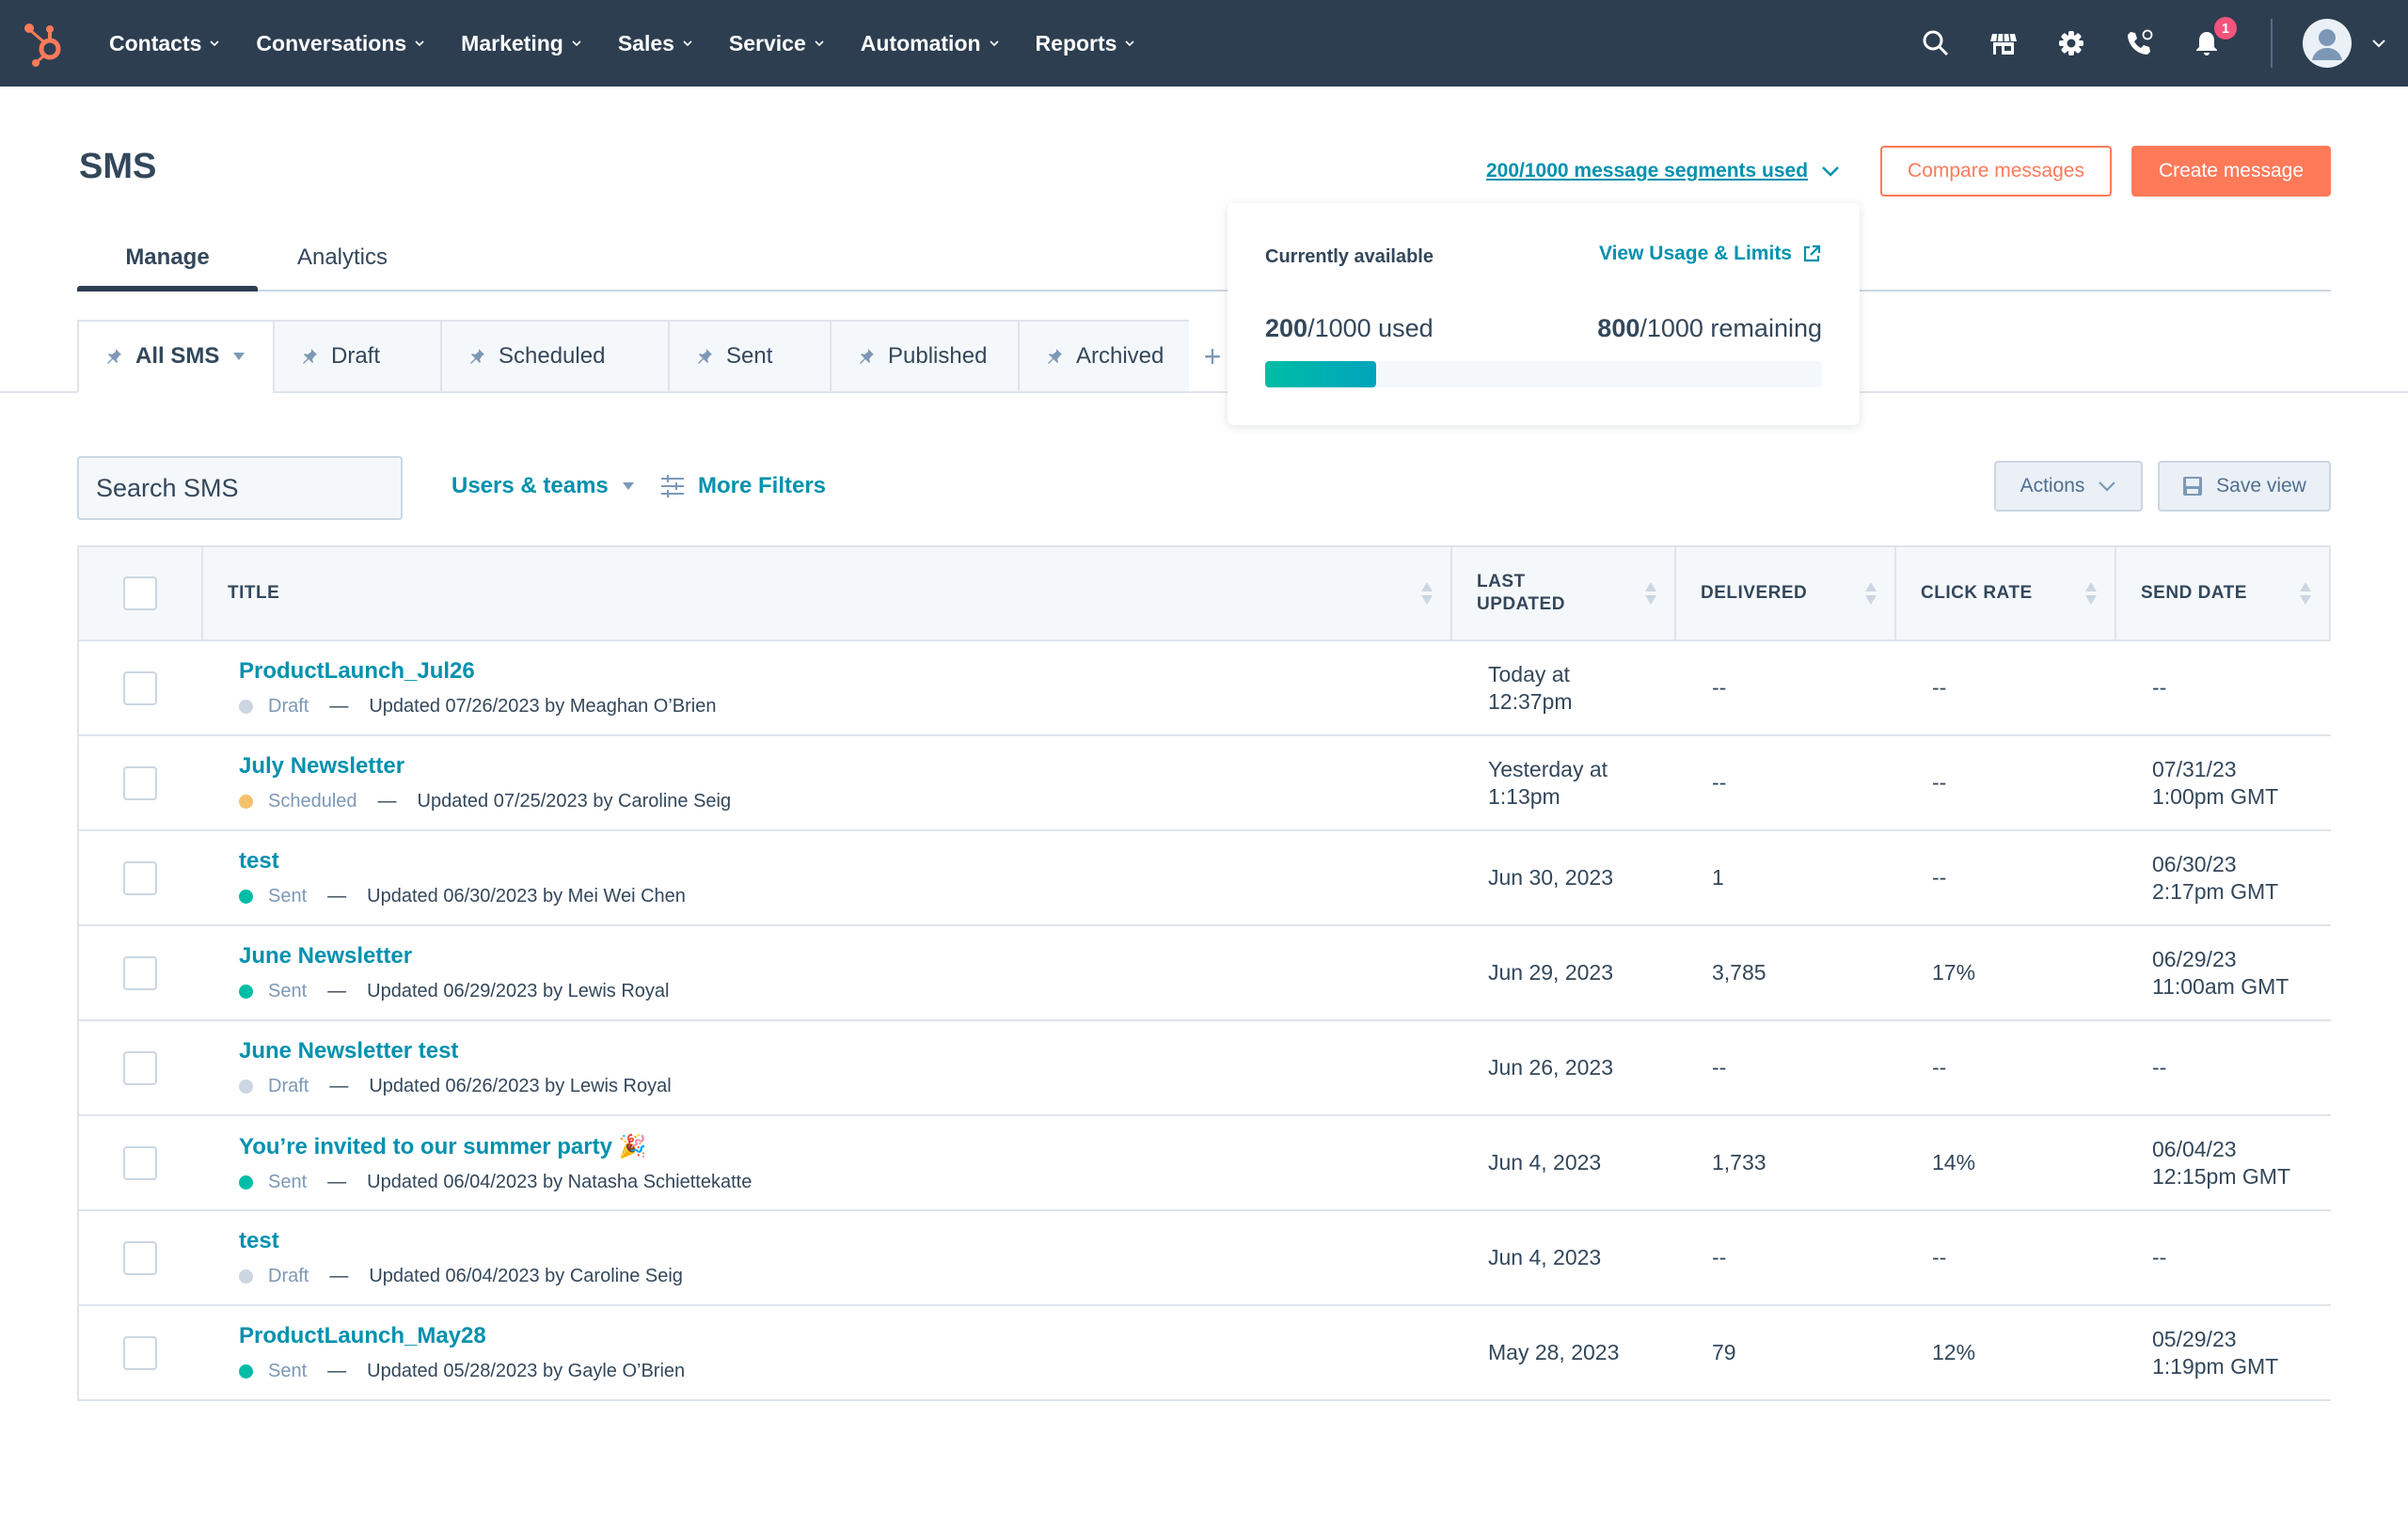 This screenshot has height=1529, width=2408. What do you see at coordinates (2003, 43) in the screenshot?
I see `marketplace-icon` at bounding box center [2003, 43].